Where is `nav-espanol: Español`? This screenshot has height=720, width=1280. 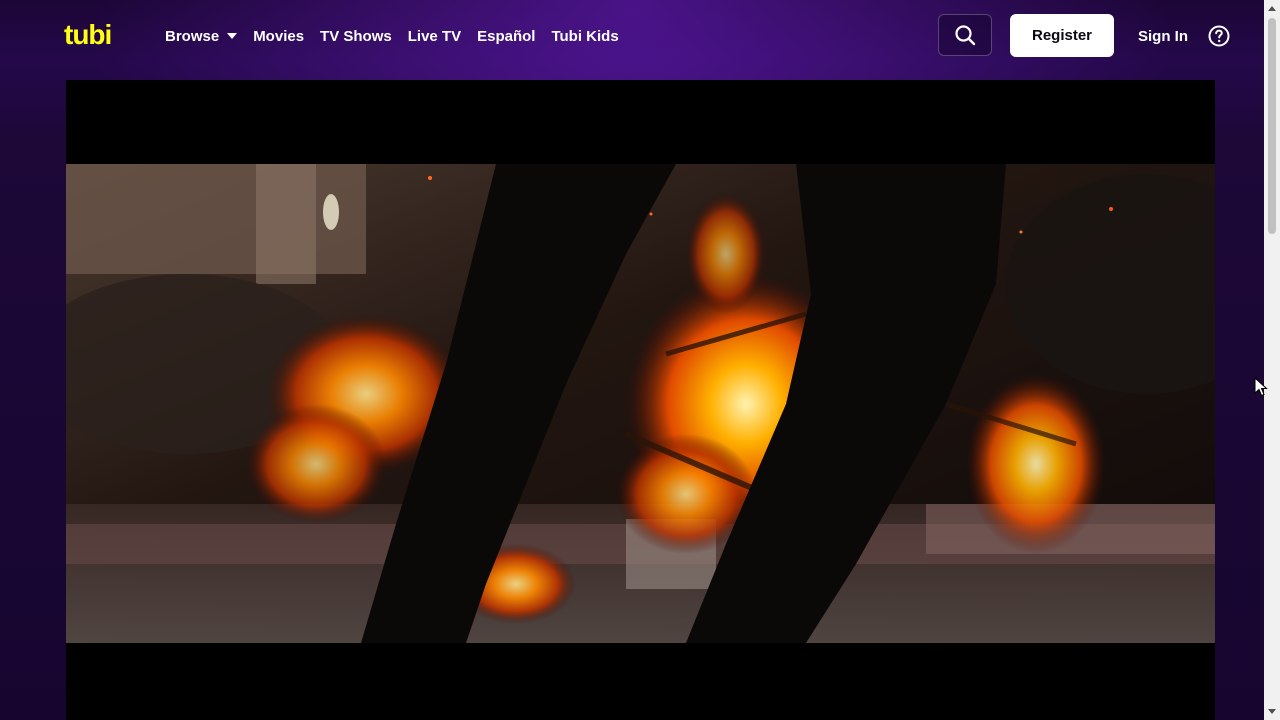
nav-espanol: Español is located at coordinates (506, 36).